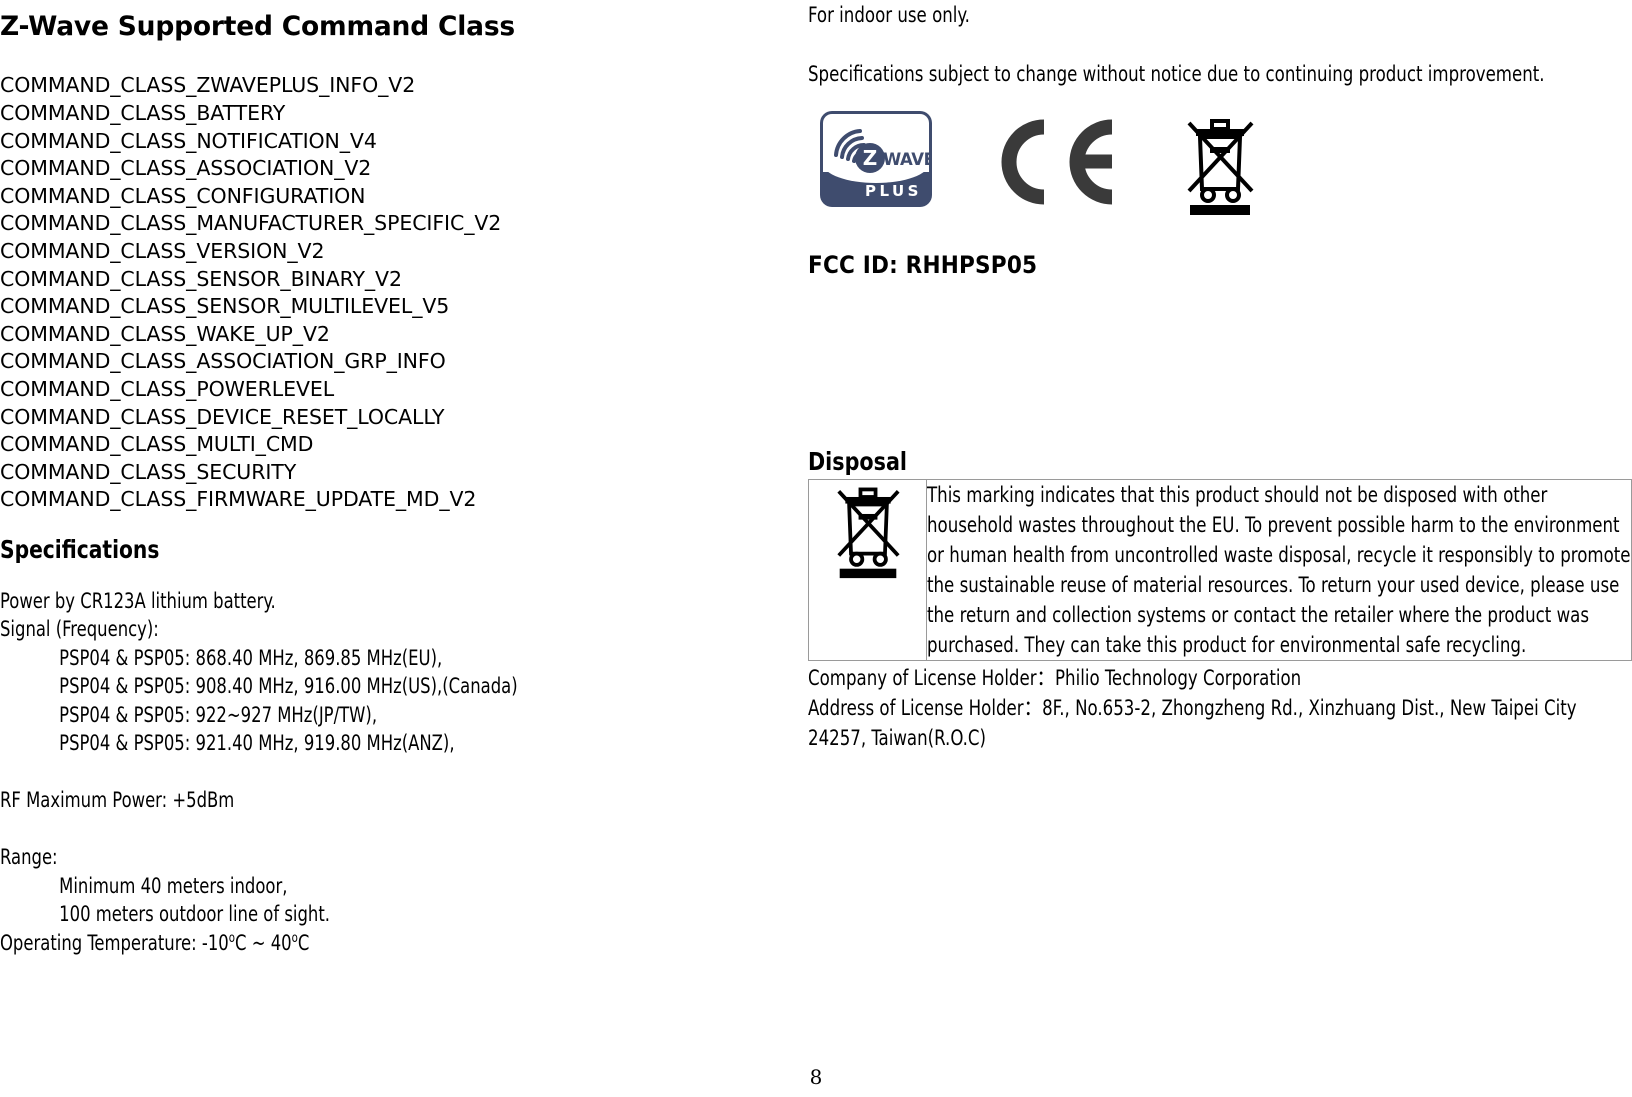 Image resolution: width=1632 pixels, height=1097 pixels. I want to click on svg-text: Z, so click(870, 158).